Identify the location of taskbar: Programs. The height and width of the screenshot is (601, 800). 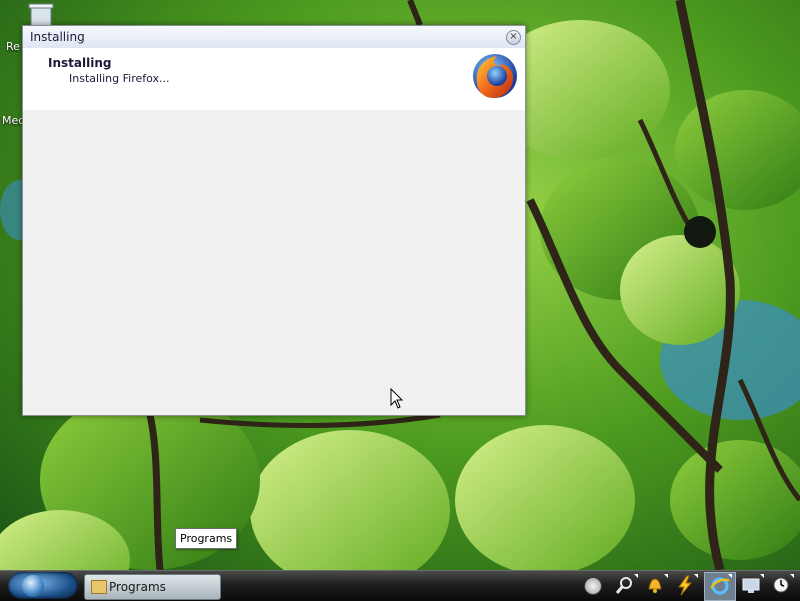
(400, 585).